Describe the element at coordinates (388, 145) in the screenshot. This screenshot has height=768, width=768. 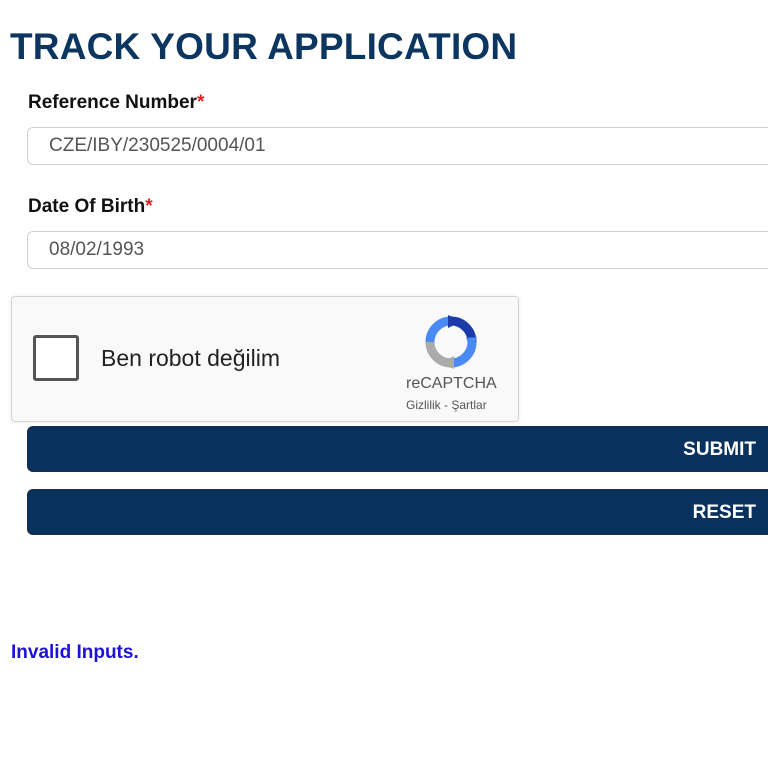
I see `reference-number-input` at that location.